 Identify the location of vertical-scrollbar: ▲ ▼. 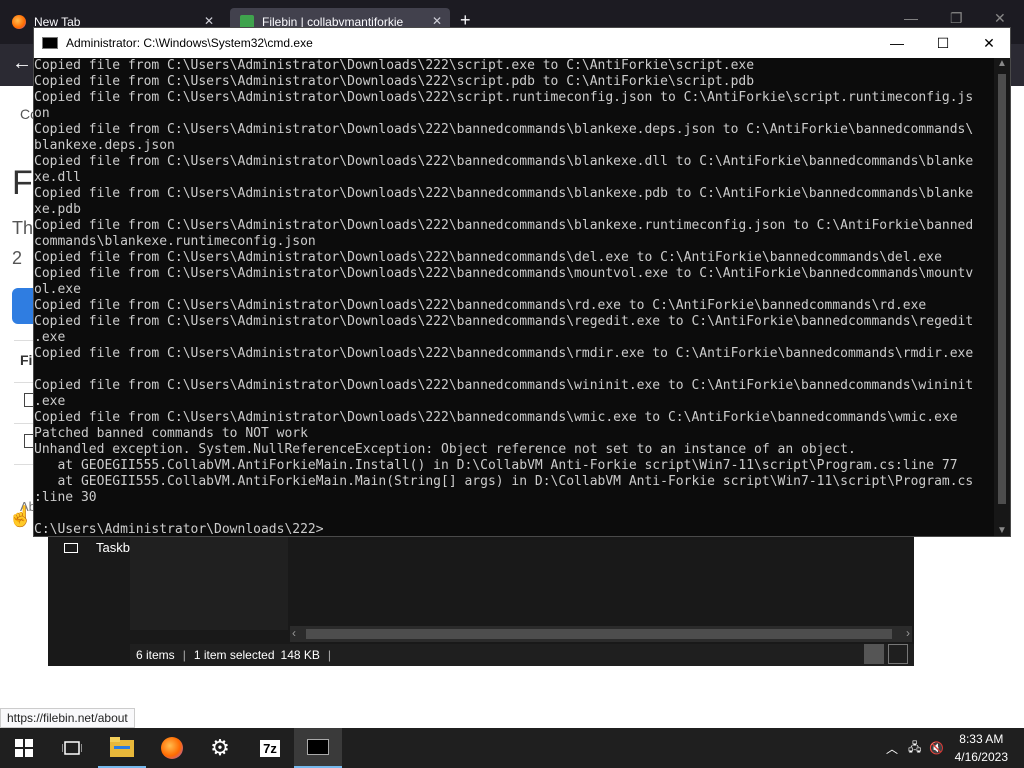
(1002, 297).